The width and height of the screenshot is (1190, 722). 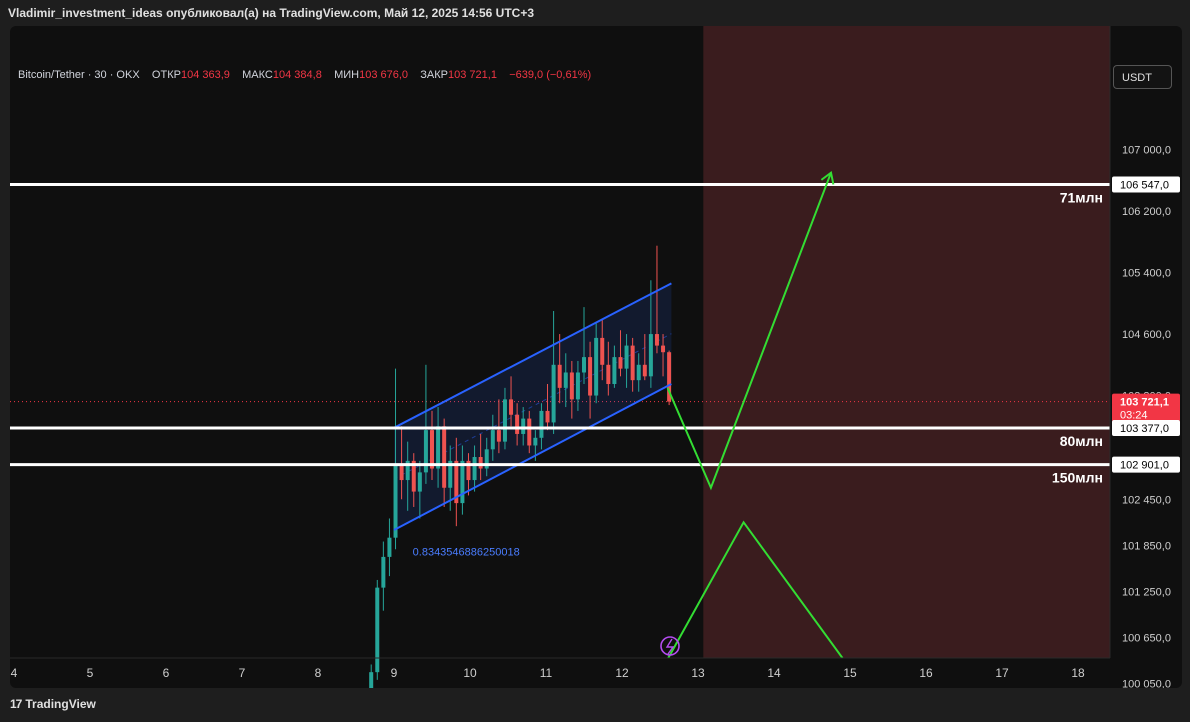 I want to click on price-badge-countdown: 03:24, so click(x=1134, y=416).